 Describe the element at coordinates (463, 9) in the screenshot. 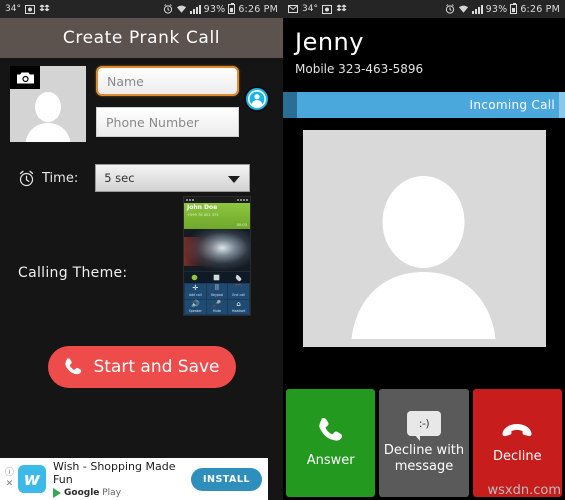

I see `wifi-icon` at that location.